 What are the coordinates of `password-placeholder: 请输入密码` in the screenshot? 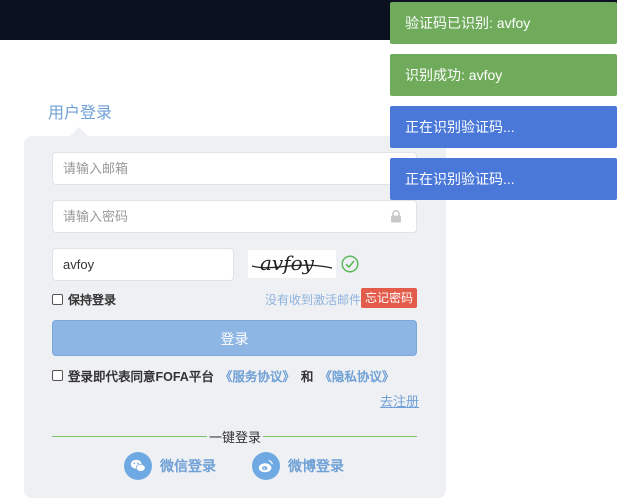 It's located at (96, 216).